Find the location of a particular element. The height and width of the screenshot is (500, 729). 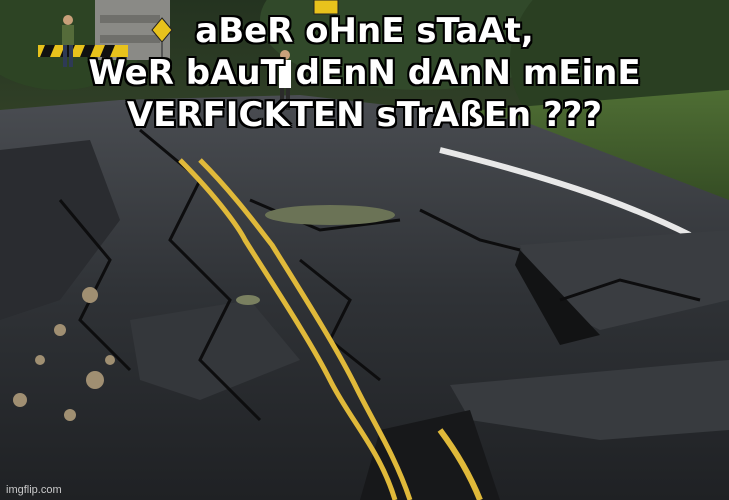

caption-line-1: aBeR oHnE sTaAt, is located at coordinates (364, 31).